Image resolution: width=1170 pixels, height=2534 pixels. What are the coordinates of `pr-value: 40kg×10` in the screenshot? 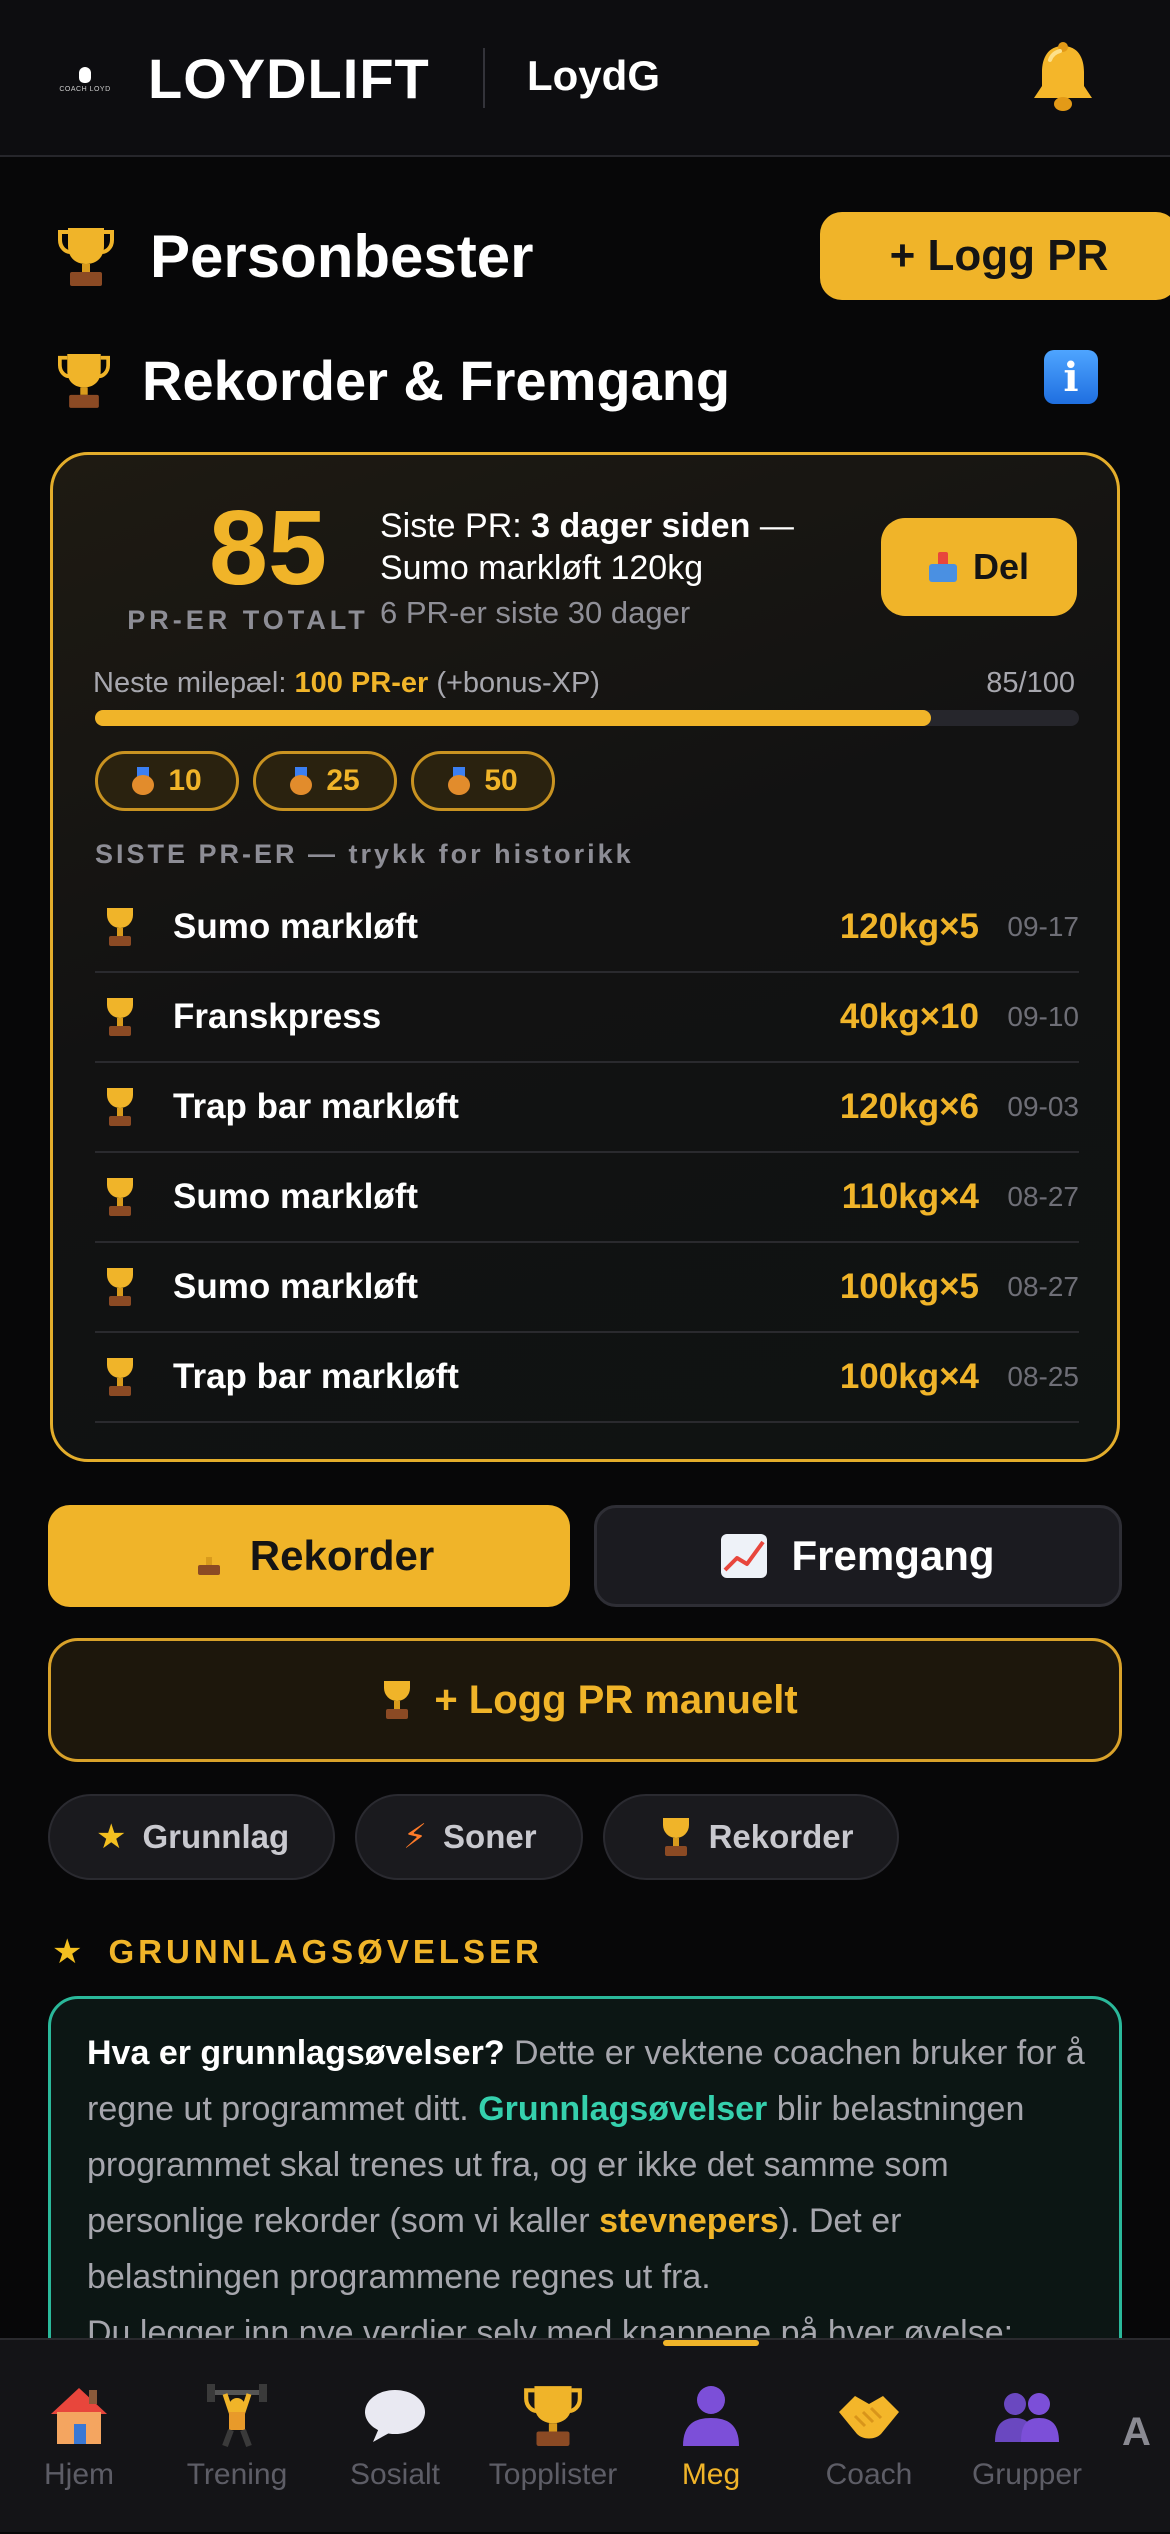 It's located at (909, 1016).